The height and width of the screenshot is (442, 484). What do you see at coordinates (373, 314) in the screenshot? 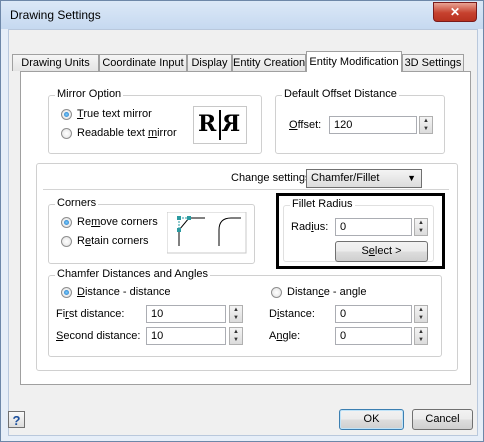
I see `distance-input: 0` at bounding box center [373, 314].